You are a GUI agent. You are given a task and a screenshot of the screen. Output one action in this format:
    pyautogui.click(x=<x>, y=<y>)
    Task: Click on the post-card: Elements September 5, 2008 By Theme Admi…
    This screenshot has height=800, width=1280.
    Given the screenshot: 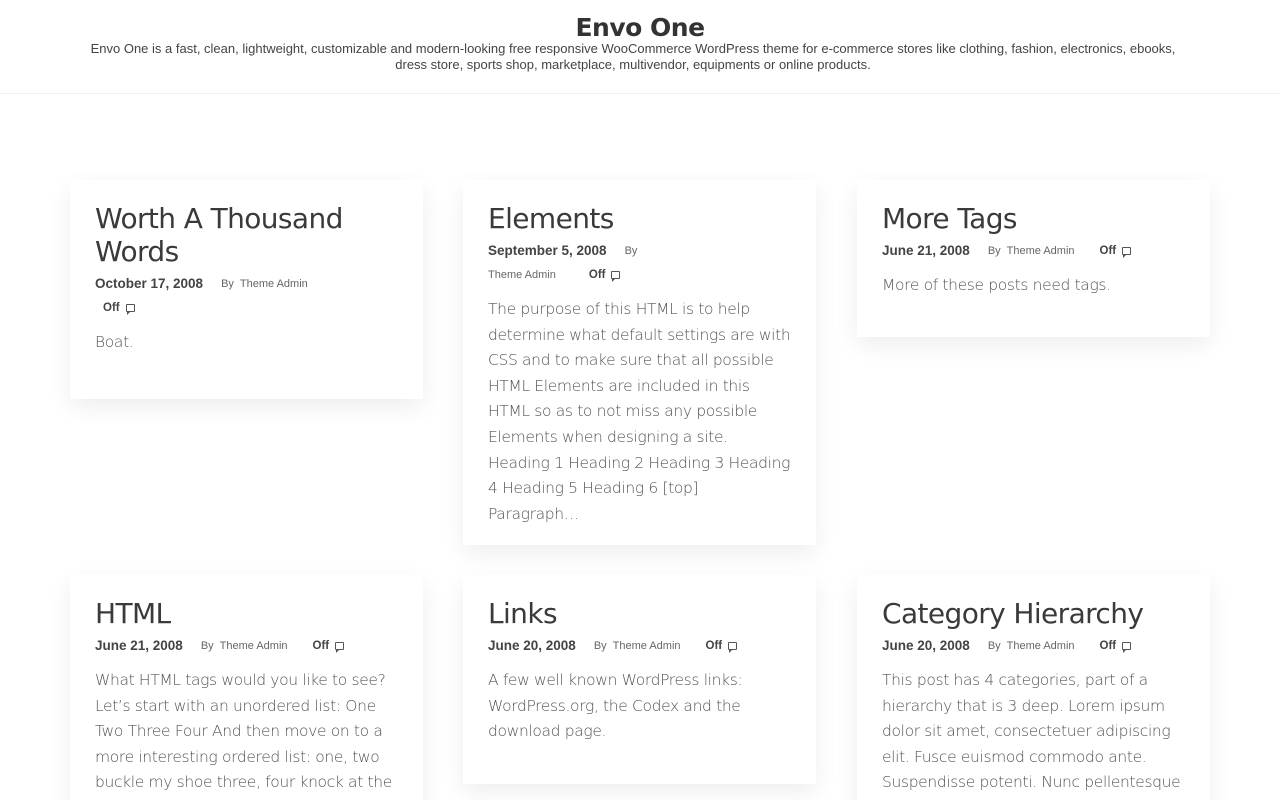 What is the action you would take?
    pyautogui.click(x=639, y=362)
    